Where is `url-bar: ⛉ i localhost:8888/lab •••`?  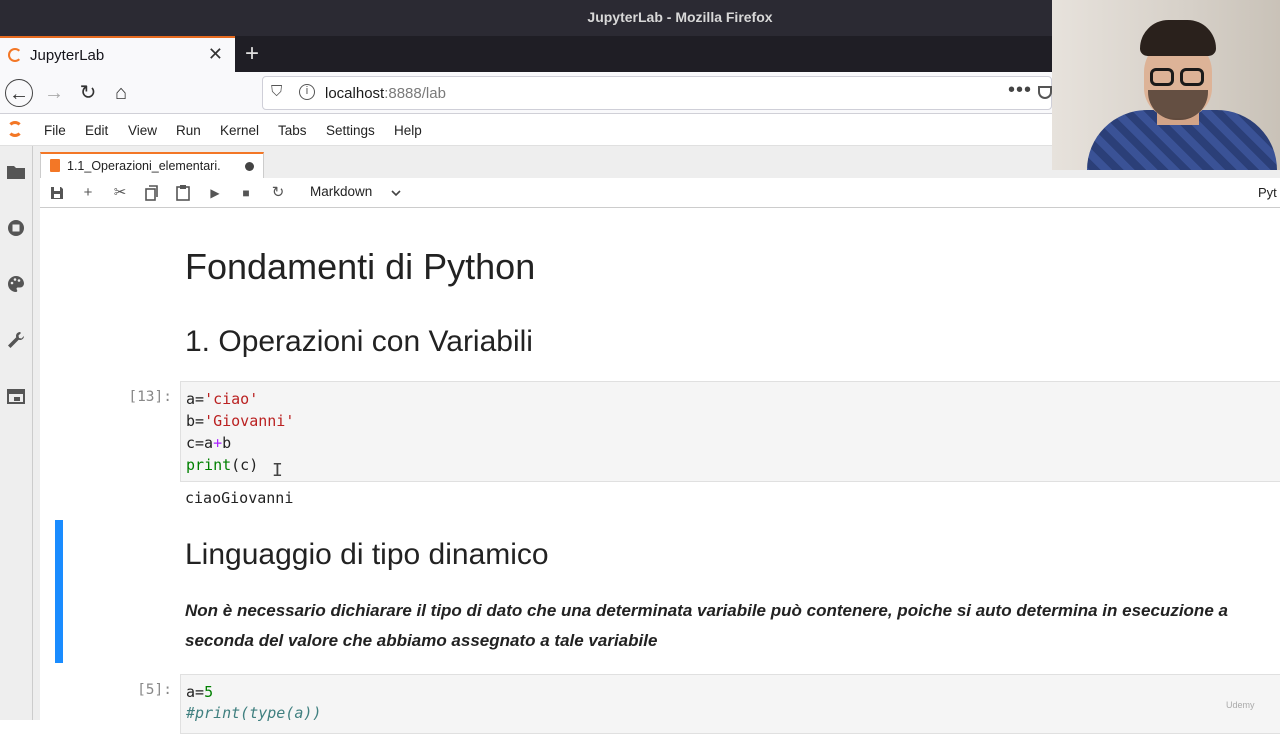 url-bar: ⛉ i localhost:8888/lab ••• is located at coordinates (657, 93).